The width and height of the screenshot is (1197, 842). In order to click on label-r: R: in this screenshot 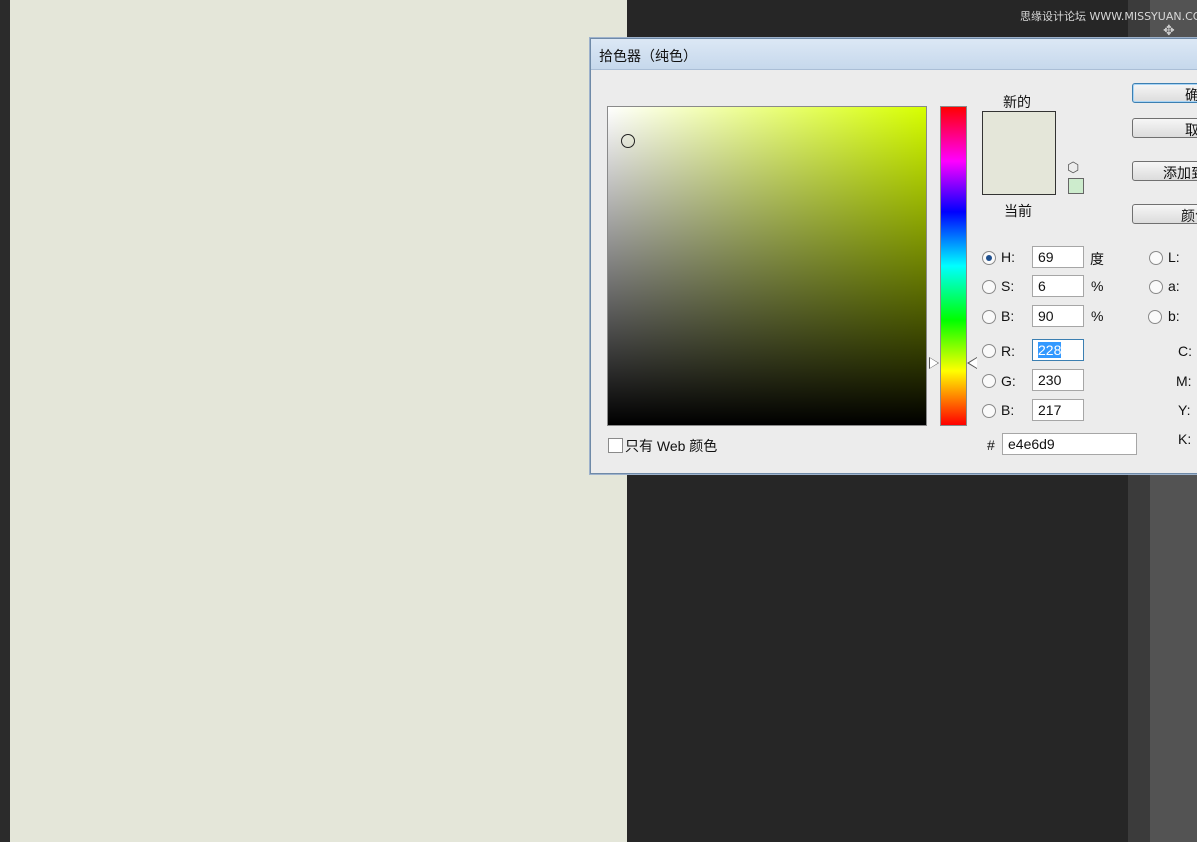, I will do `click(1008, 351)`.